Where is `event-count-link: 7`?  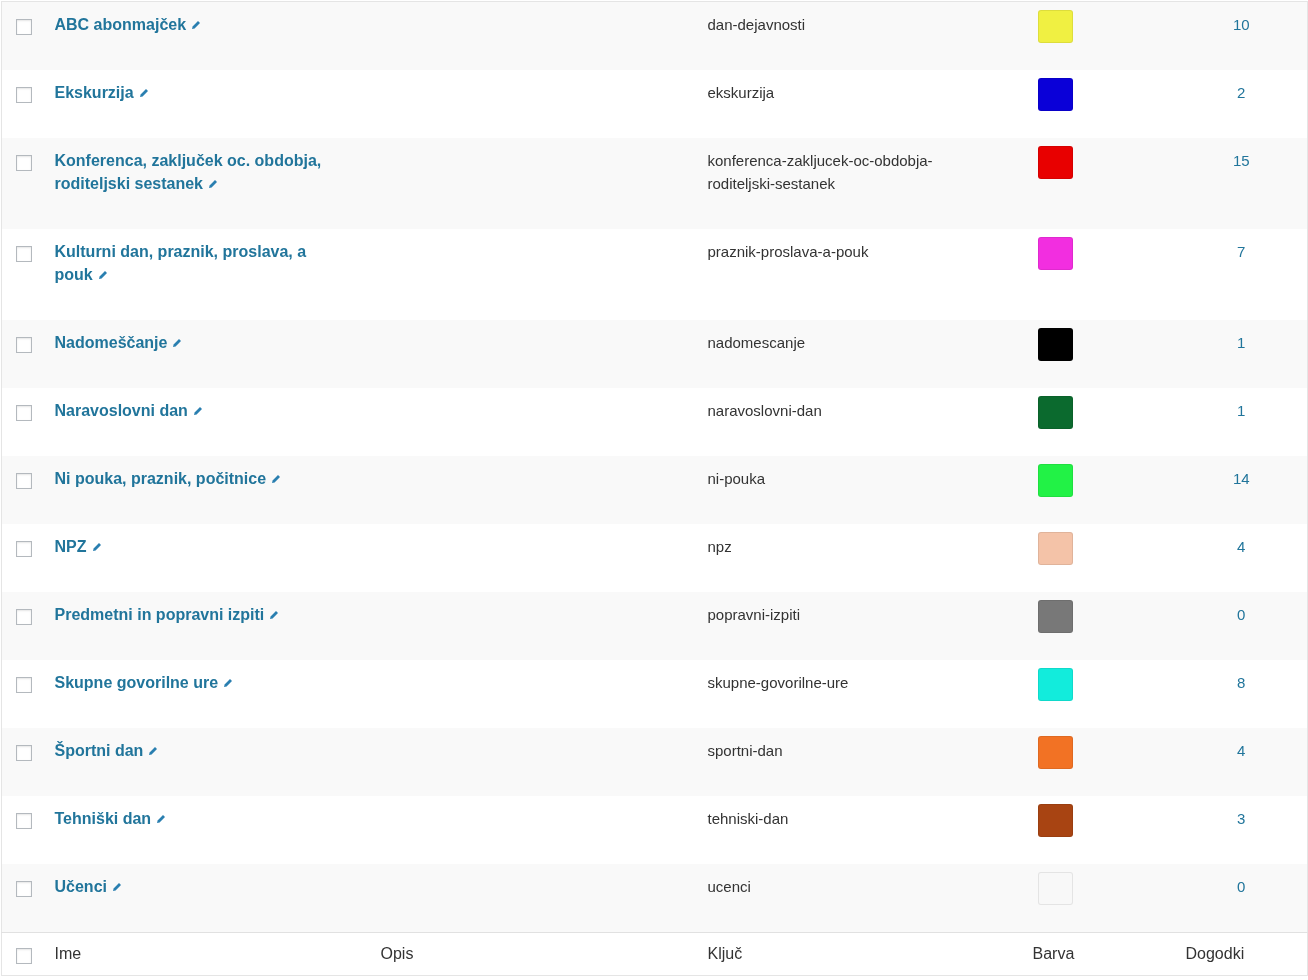 event-count-link: 7 is located at coordinates (1241, 251).